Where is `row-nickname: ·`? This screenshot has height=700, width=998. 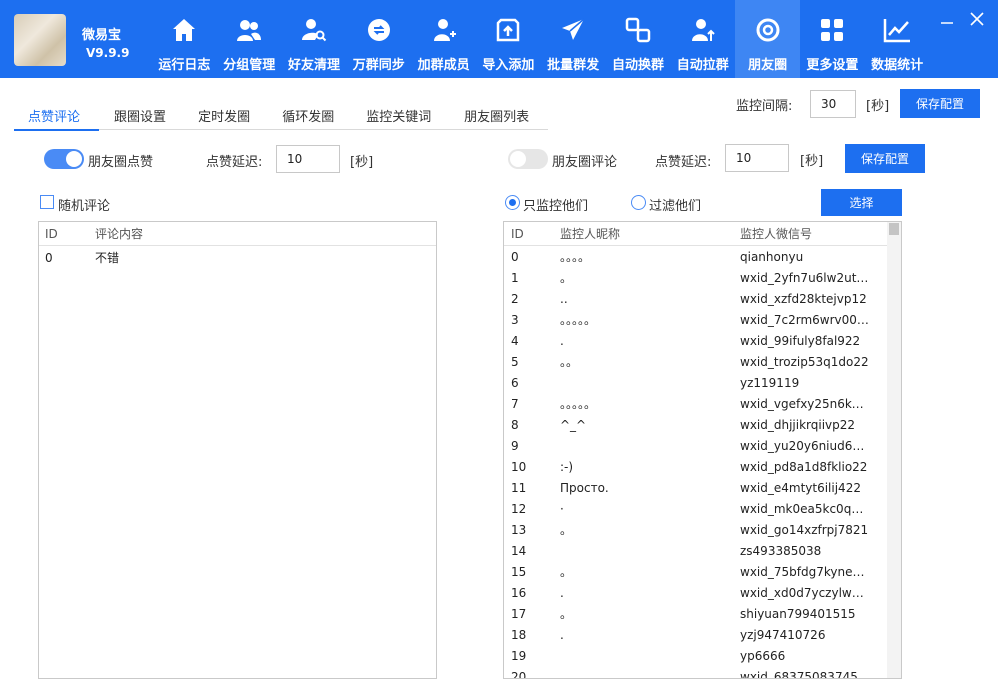
row-nickname: · is located at coordinates (562, 508).